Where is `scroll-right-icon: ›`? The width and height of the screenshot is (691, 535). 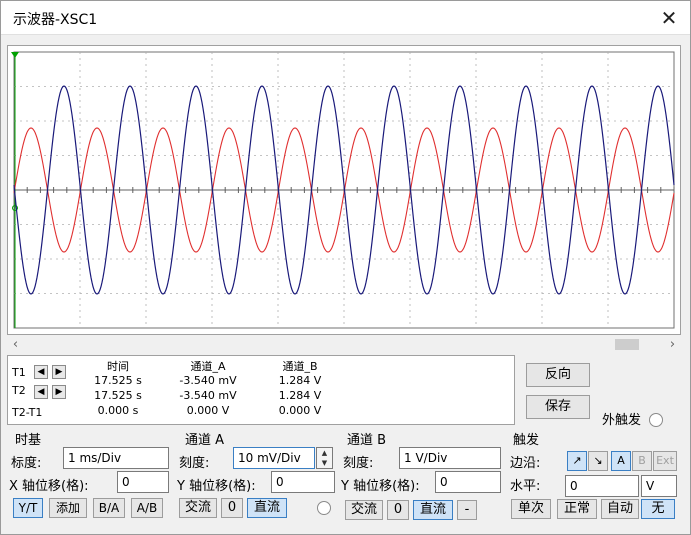
scroll-right-icon: › is located at coordinates (672, 344).